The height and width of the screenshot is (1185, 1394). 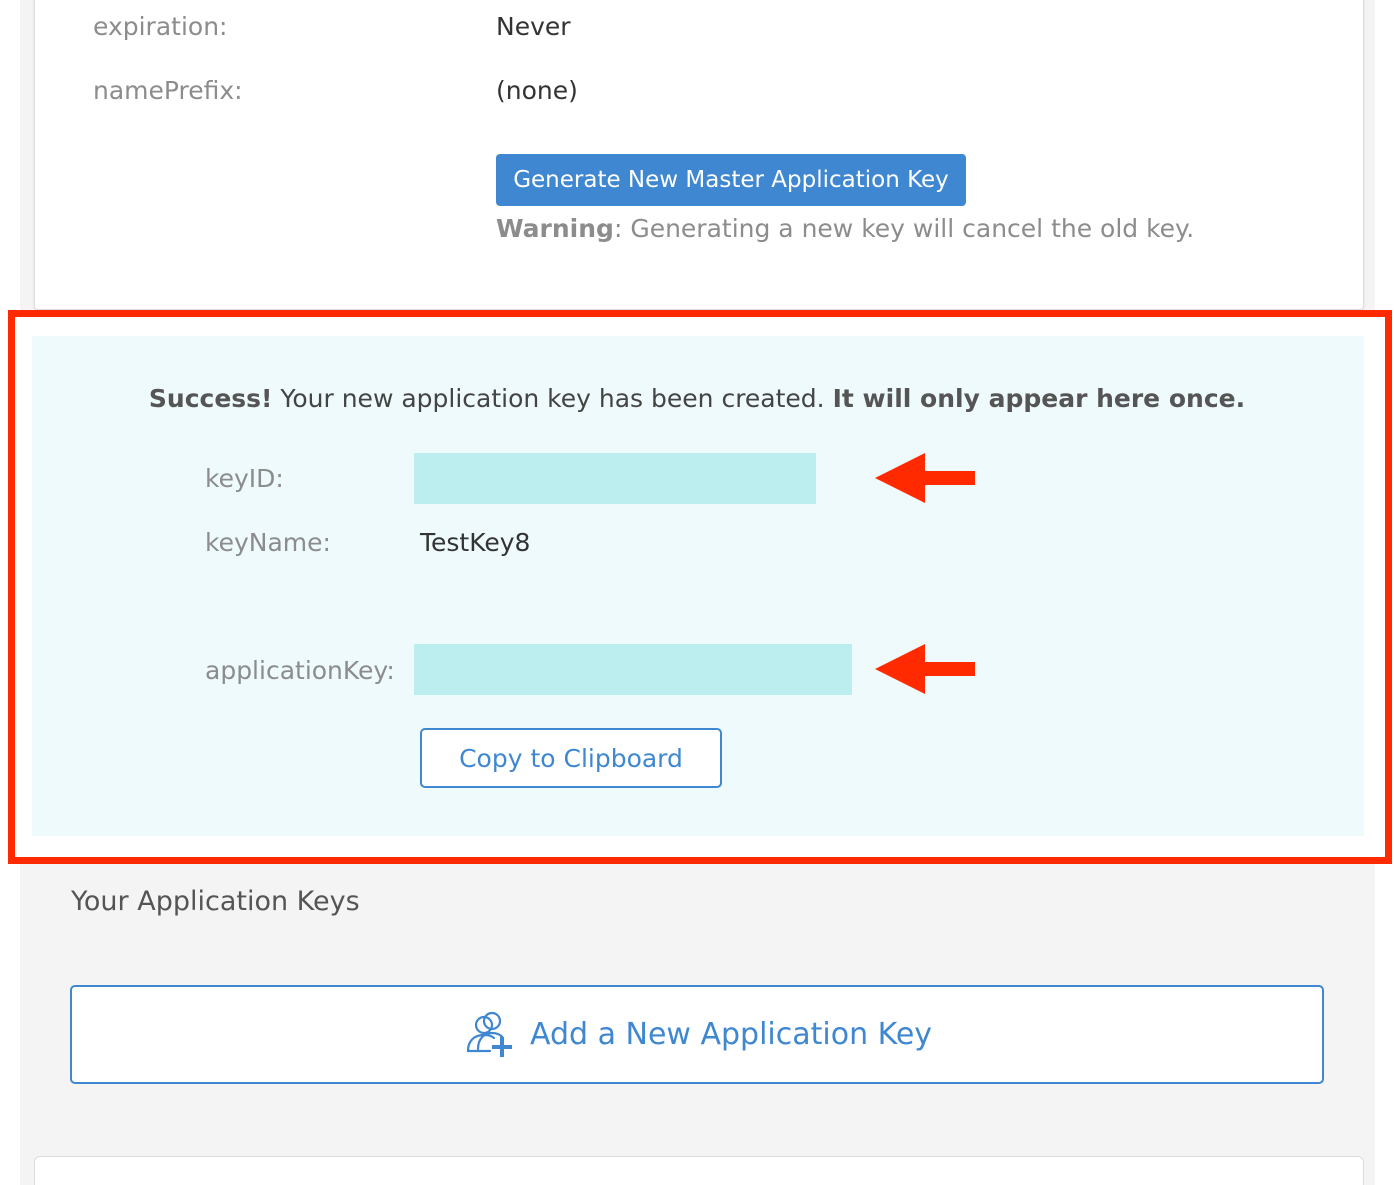 What do you see at coordinates (300, 670) in the screenshot?
I see `application-key-label: applicationKey:` at bounding box center [300, 670].